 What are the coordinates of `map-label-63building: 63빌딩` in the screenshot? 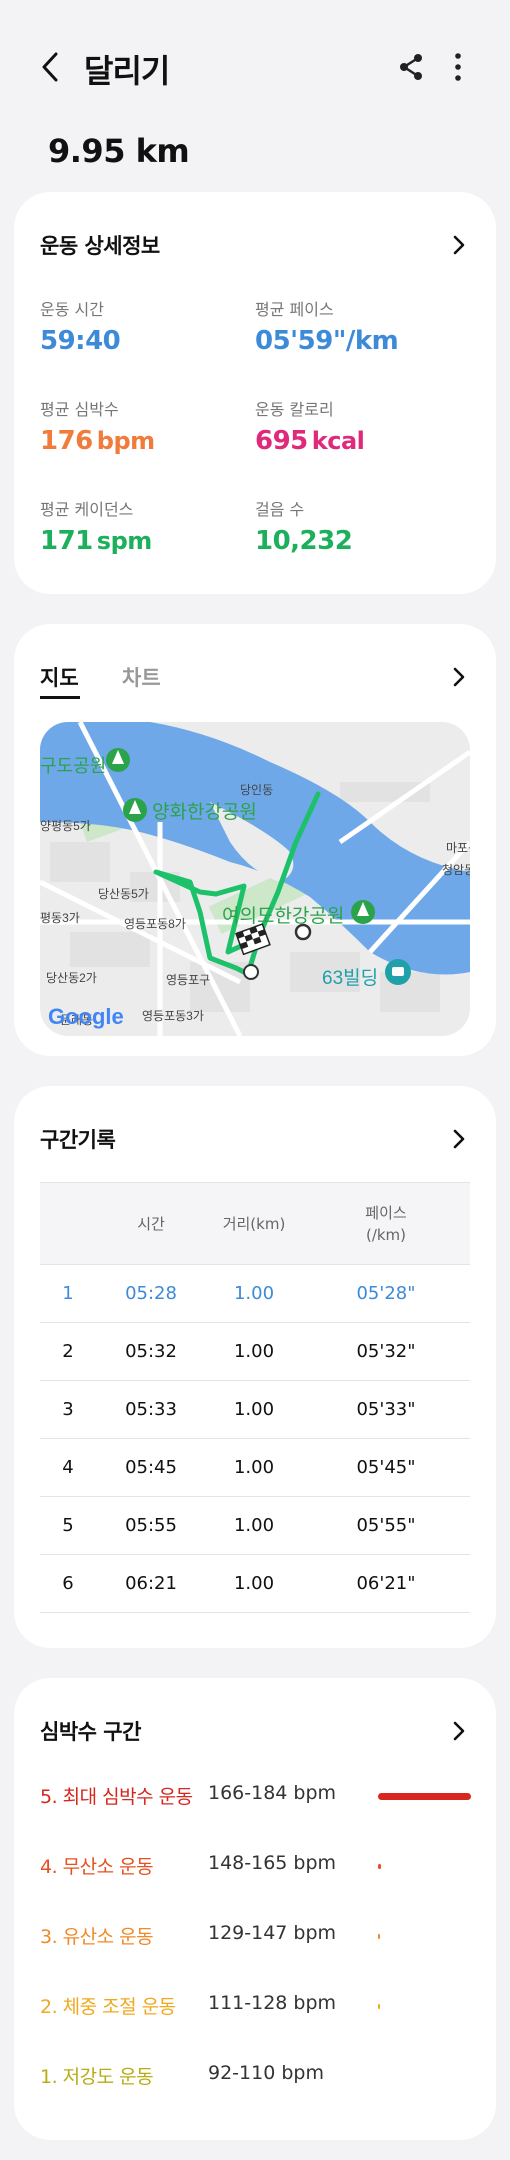 It's located at (350, 978).